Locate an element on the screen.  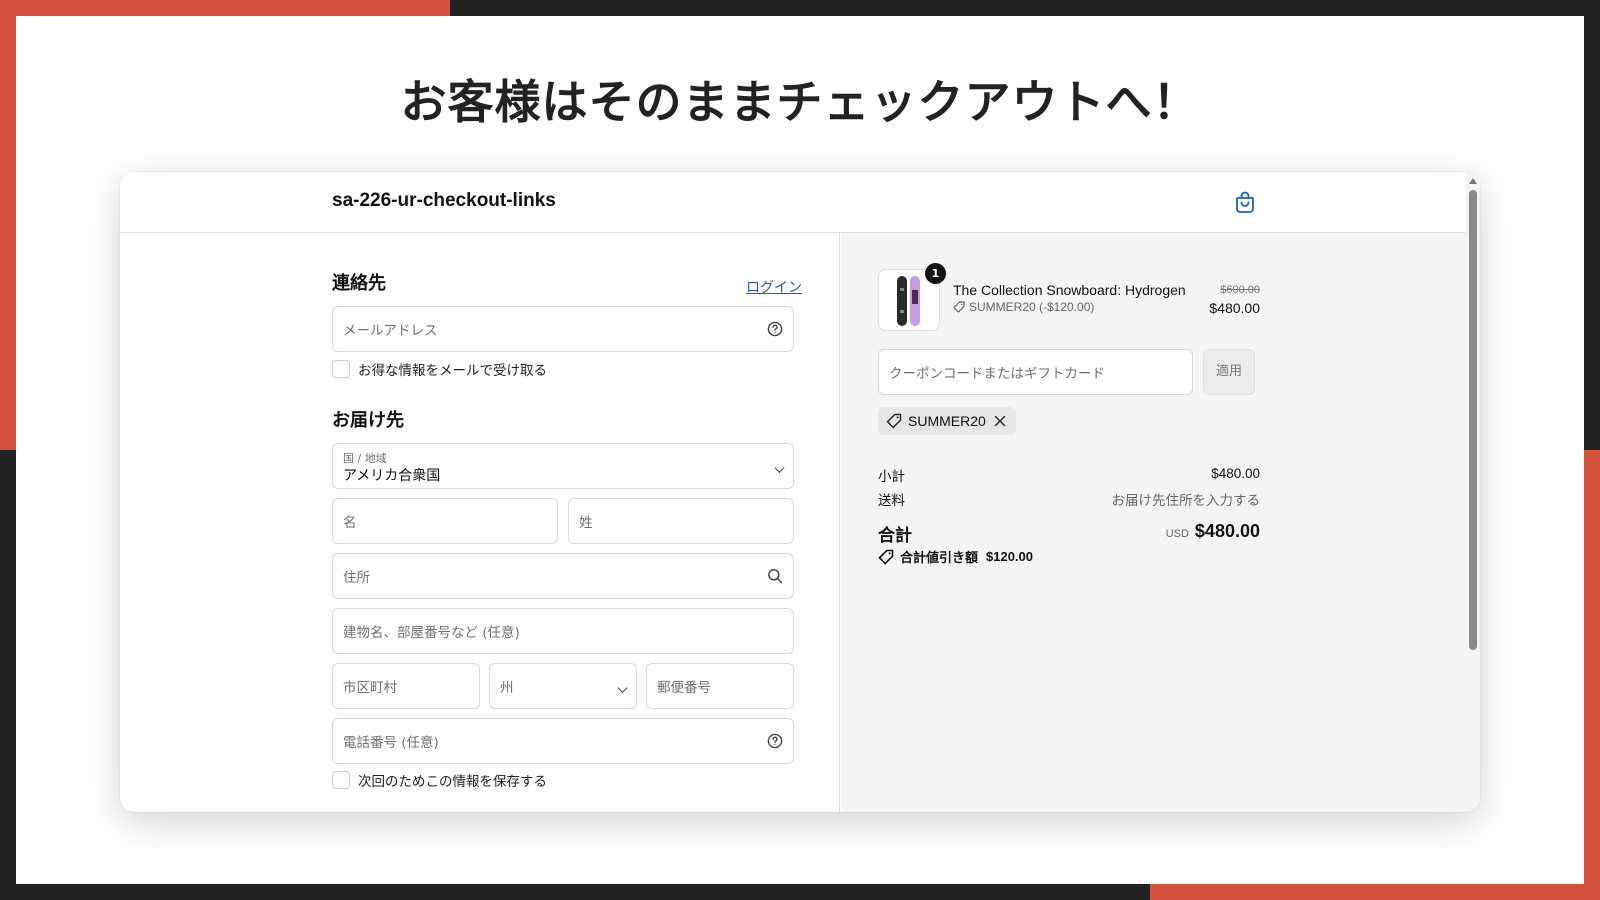
state-select: 州 is located at coordinates (563, 686).